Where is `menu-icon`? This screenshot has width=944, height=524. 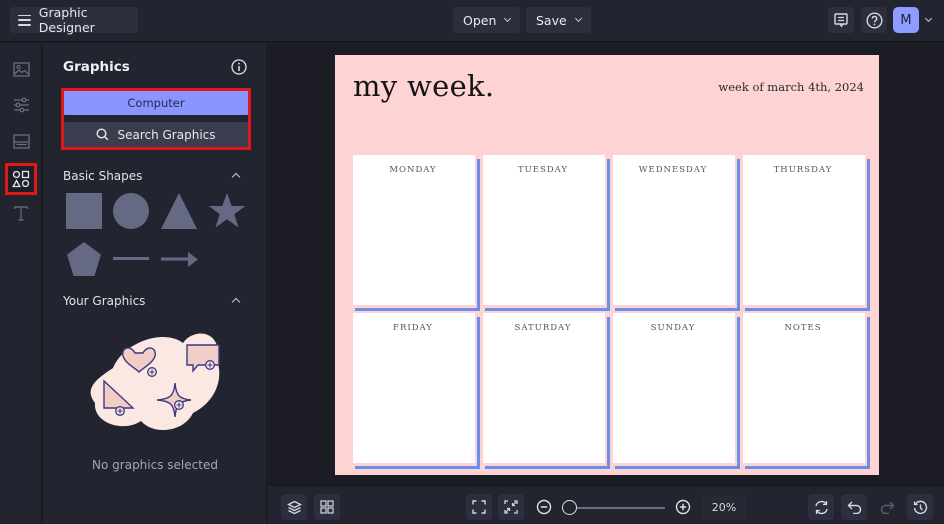 menu-icon is located at coordinates (24, 20).